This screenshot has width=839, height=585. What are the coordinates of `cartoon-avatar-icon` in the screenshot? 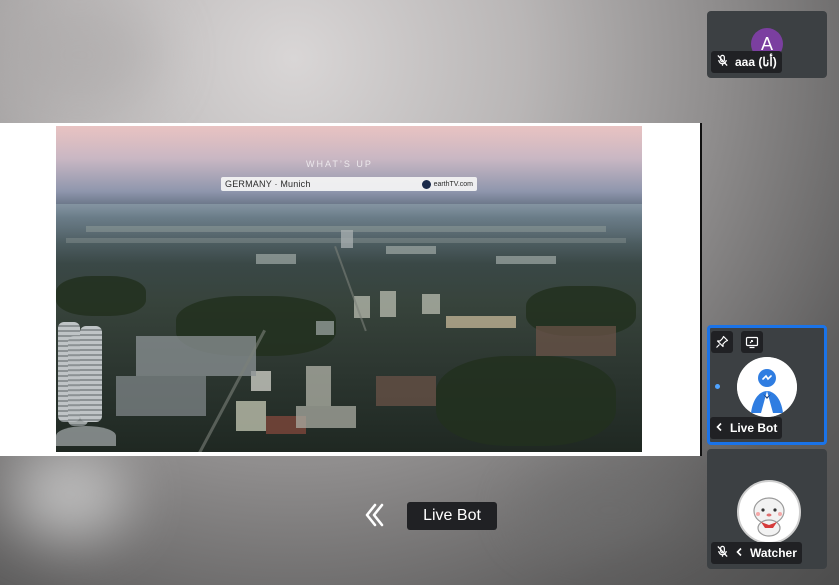 It's located at (769, 512).